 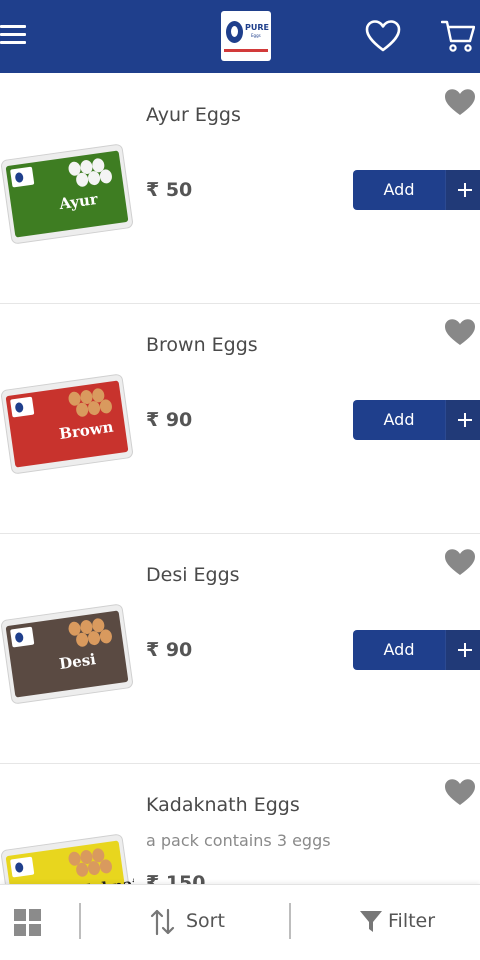 I want to click on wishlist-heart-icon, so click(x=383, y=36).